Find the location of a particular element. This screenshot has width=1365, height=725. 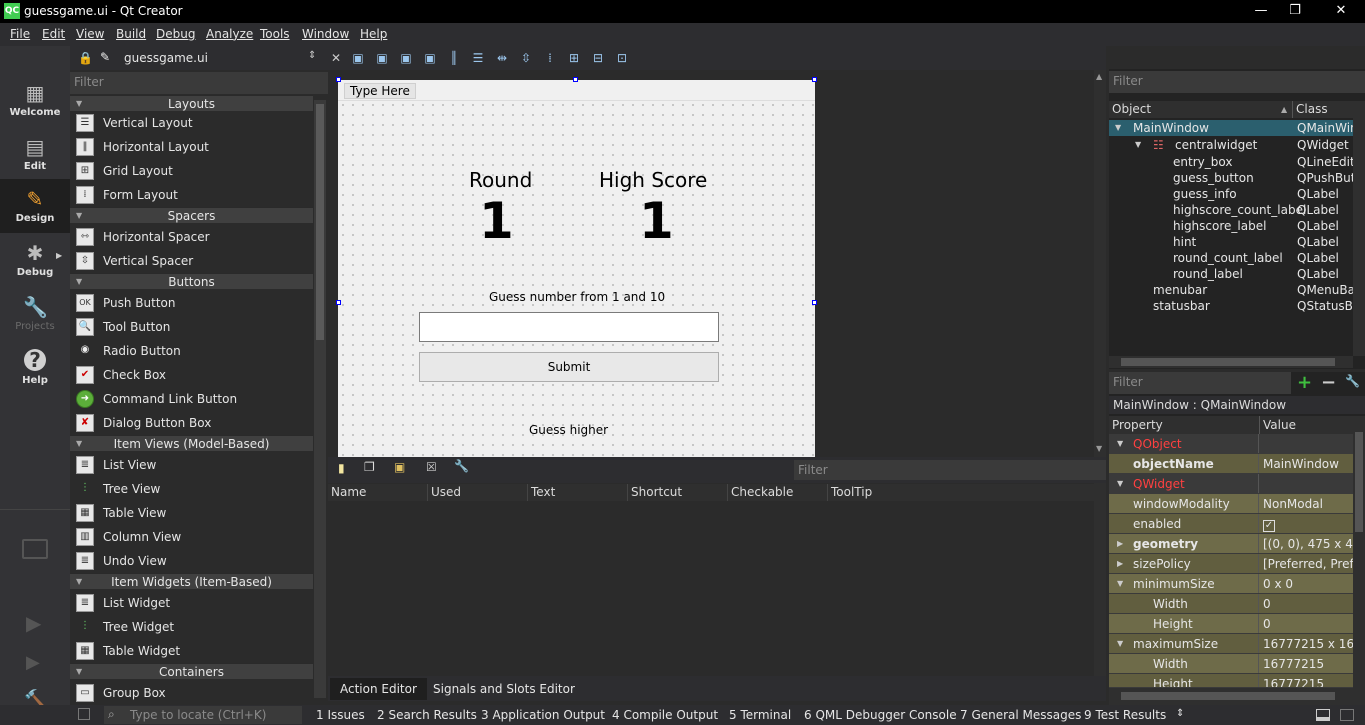

hint-label: Guess higher is located at coordinates (568, 430).